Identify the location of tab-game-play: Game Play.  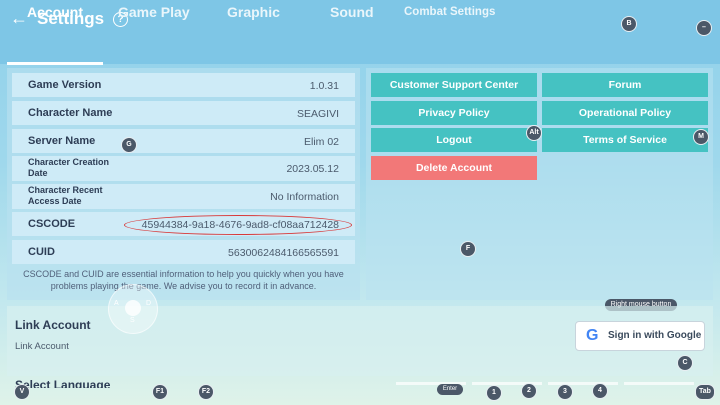
(154, 12).